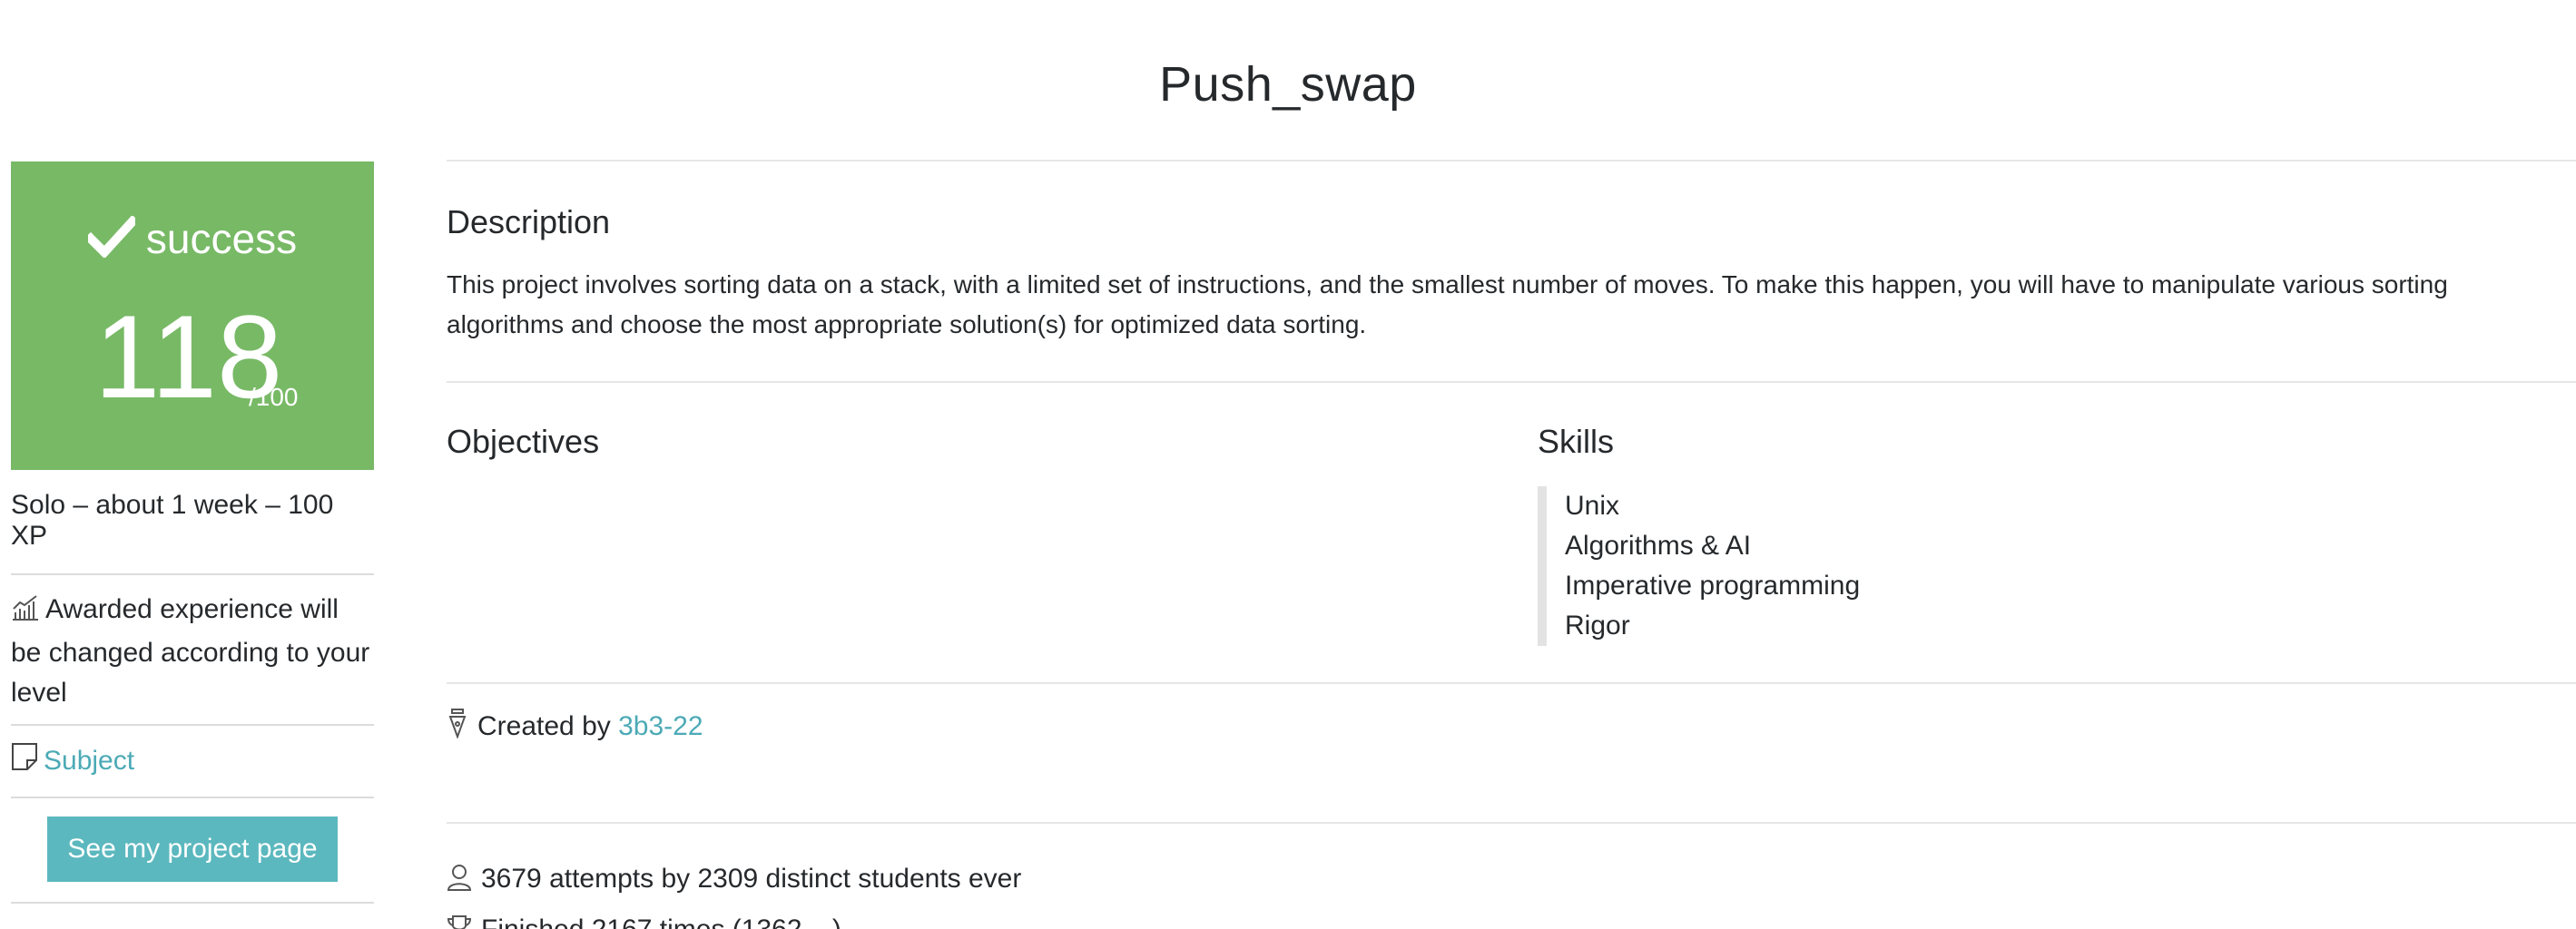  What do you see at coordinates (459, 921) in the screenshot?
I see `trophy-icon` at bounding box center [459, 921].